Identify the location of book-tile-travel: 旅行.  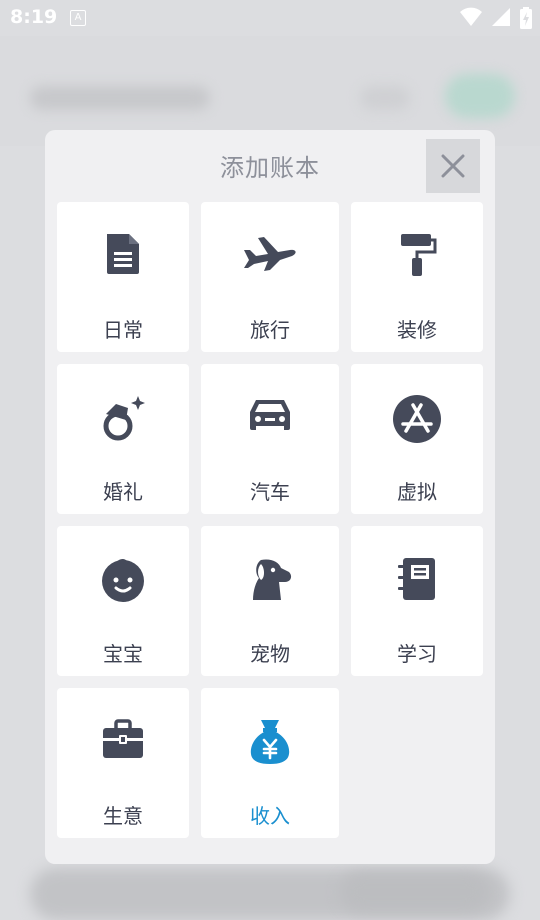
(270, 277).